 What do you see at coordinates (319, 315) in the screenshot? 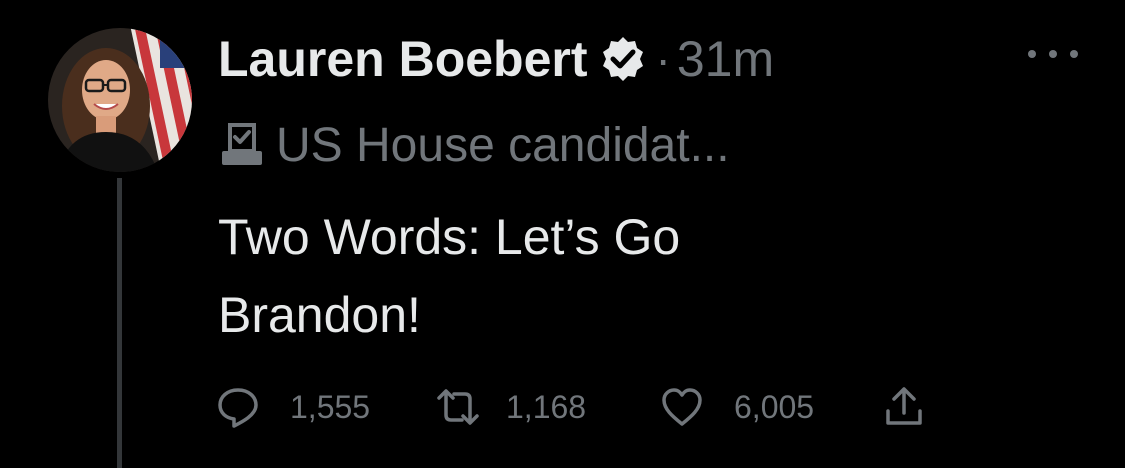
I see `tweet-text-line: Brandon!` at bounding box center [319, 315].